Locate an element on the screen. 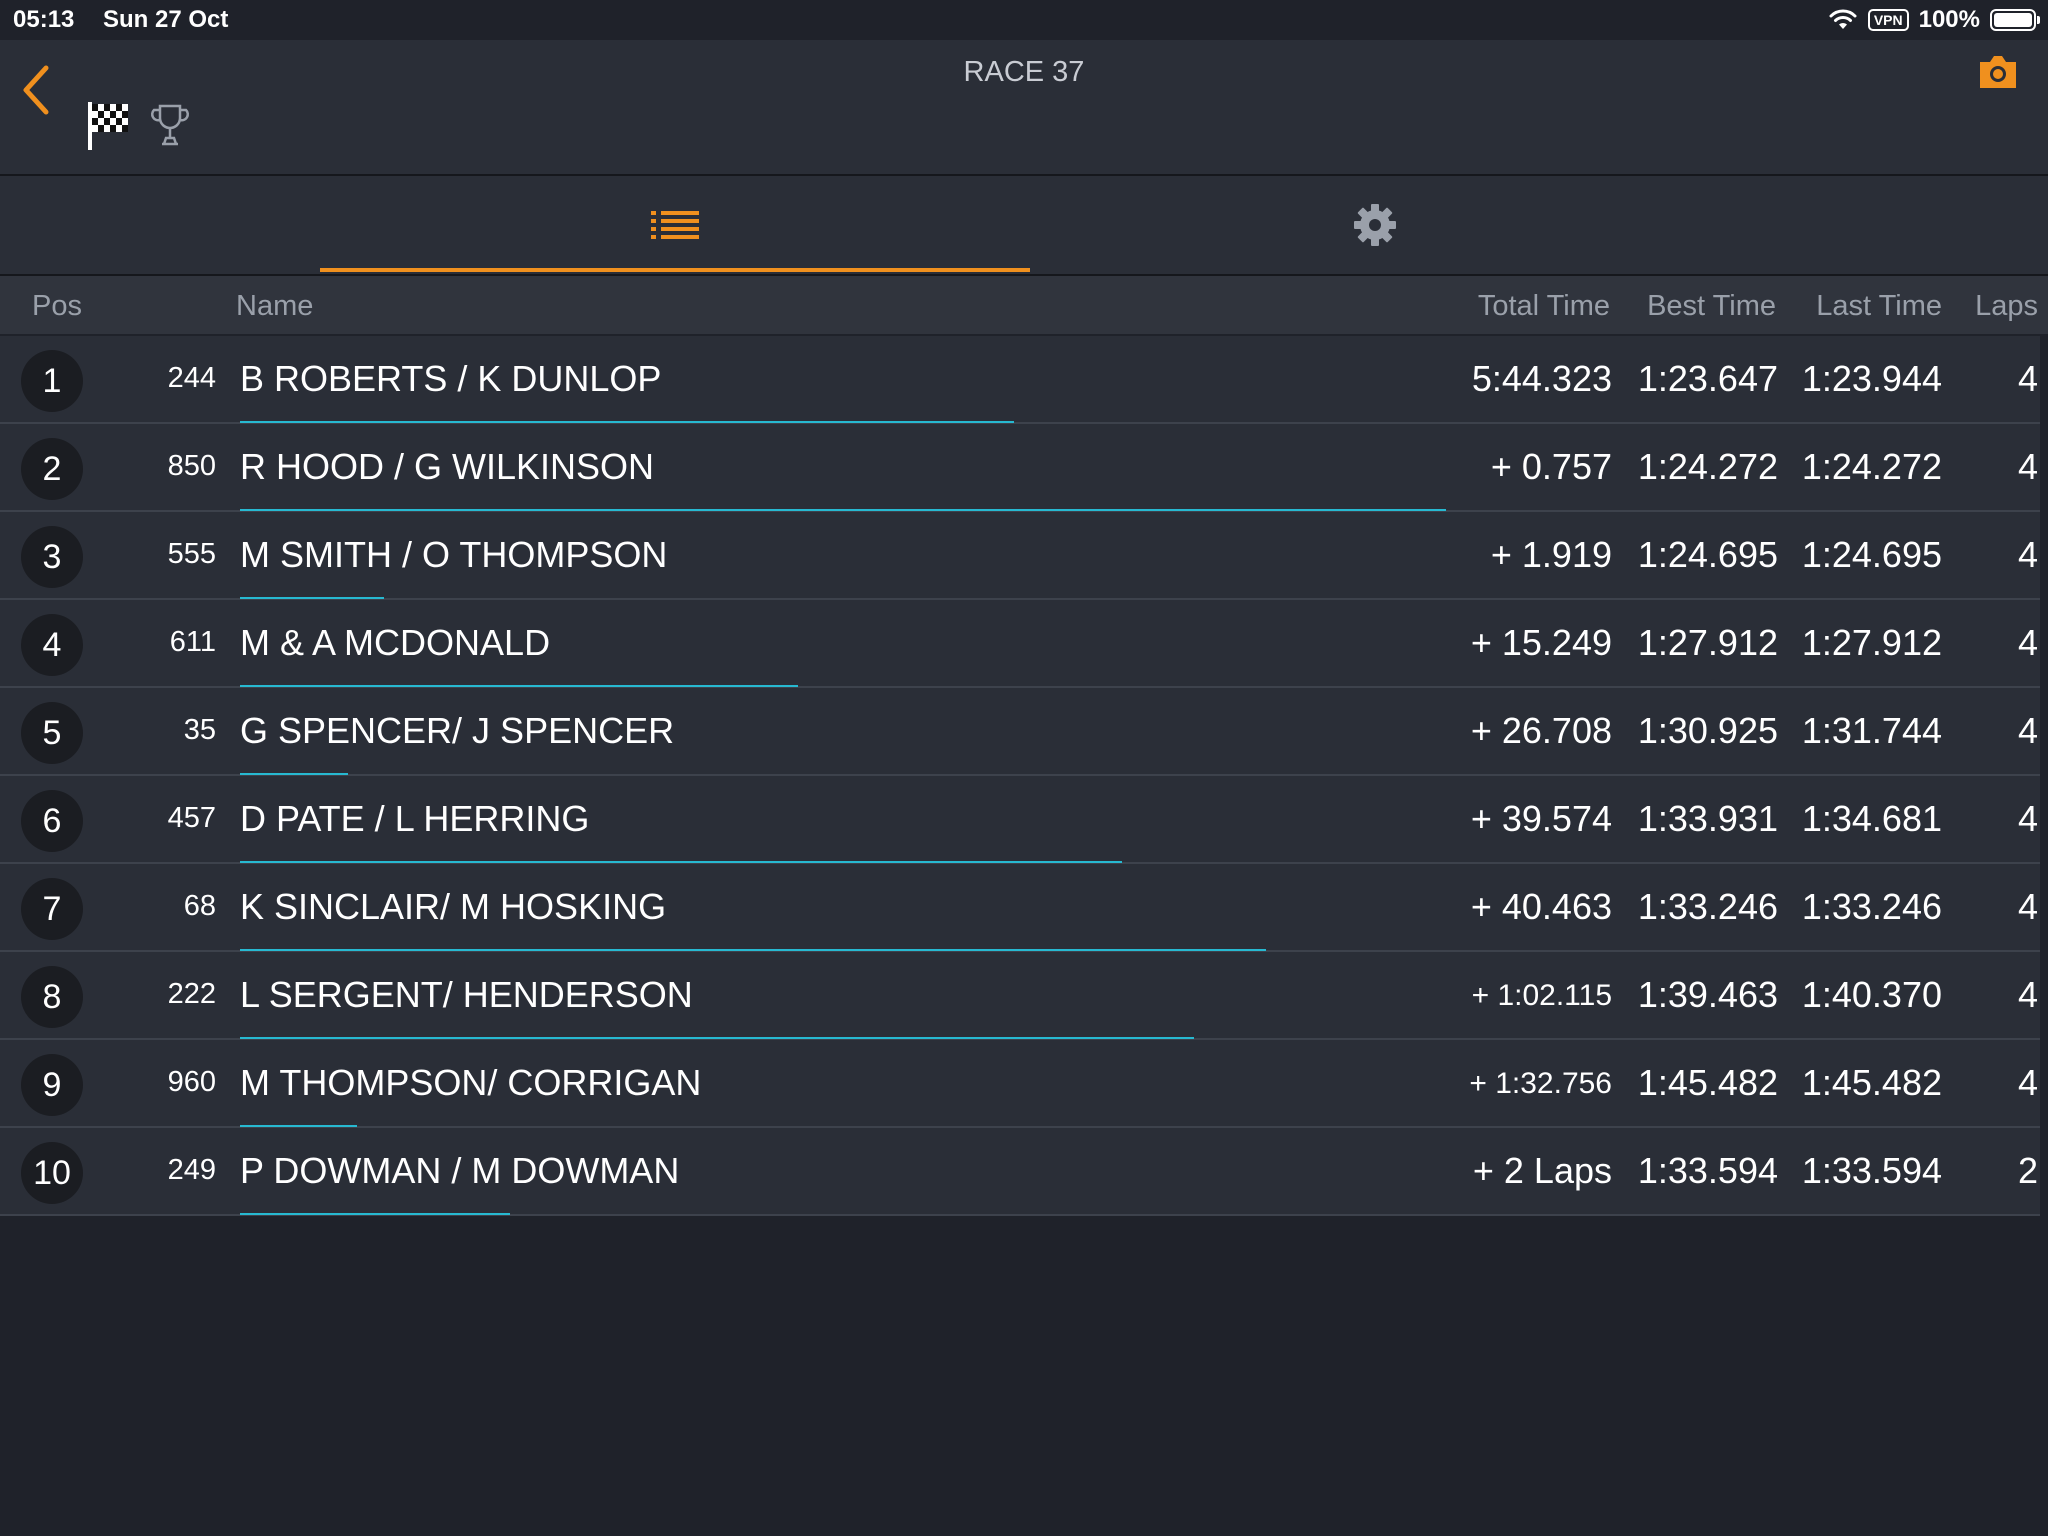  status-bar: 05:13 Sun 27 Oct VPN 100% is located at coordinates (1024, 20).